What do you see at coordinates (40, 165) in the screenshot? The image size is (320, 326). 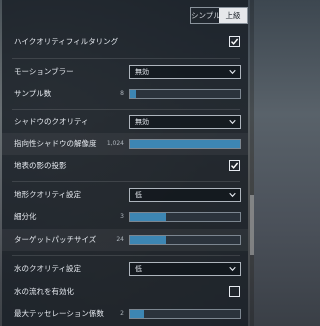 I see `terrain-shadow-label: 地表の影の投影` at bounding box center [40, 165].